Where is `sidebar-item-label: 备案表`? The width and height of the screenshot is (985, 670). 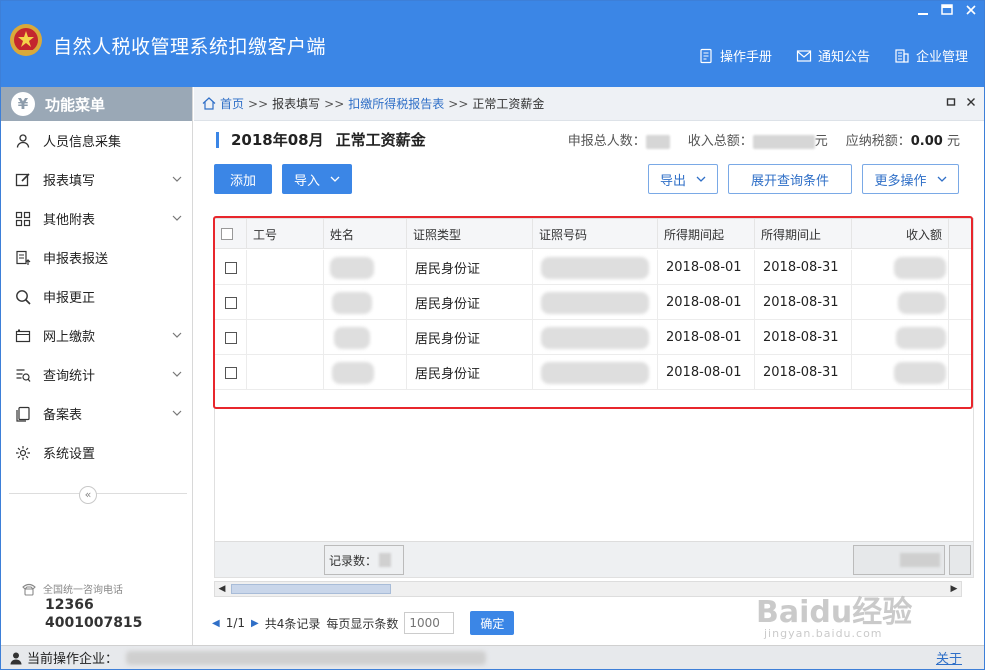 sidebar-item-label: 备案表 is located at coordinates (63, 415).